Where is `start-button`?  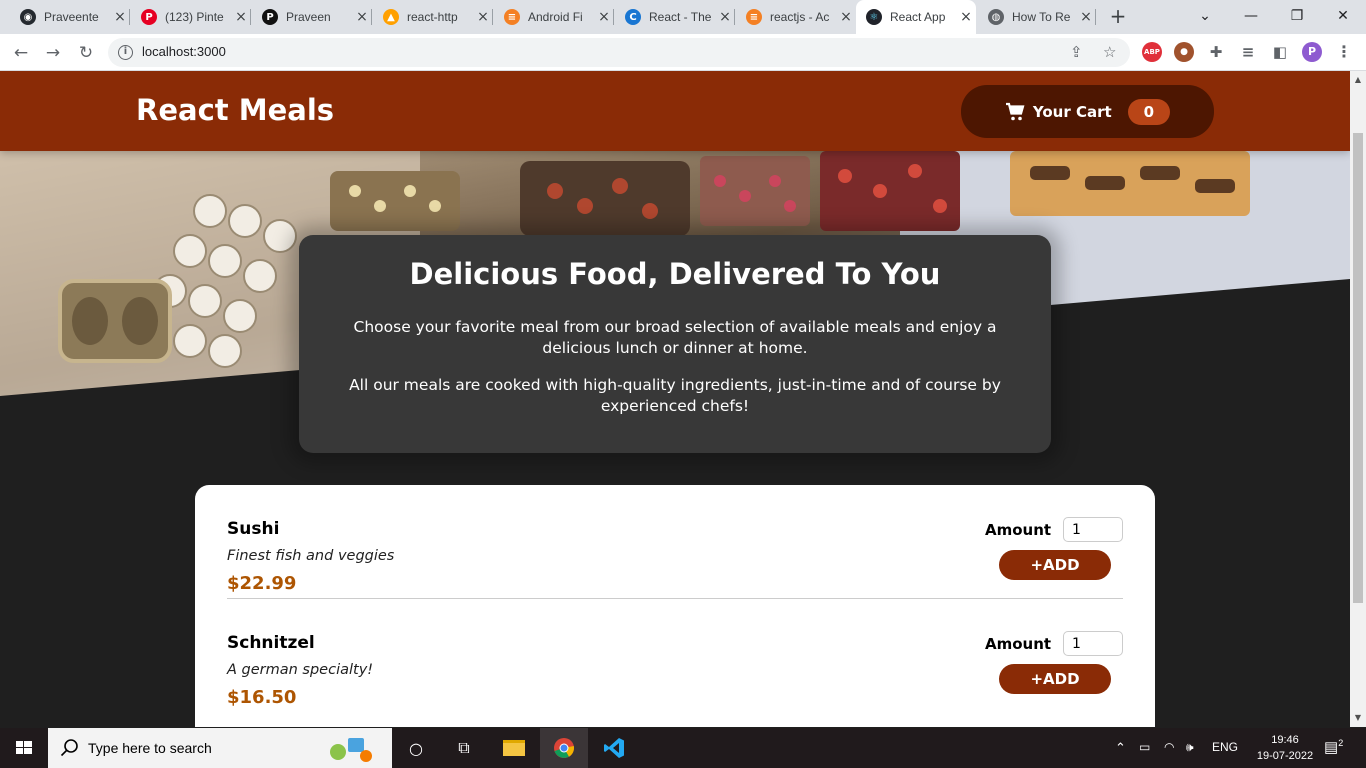
start-button is located at coordinates (24, 748).